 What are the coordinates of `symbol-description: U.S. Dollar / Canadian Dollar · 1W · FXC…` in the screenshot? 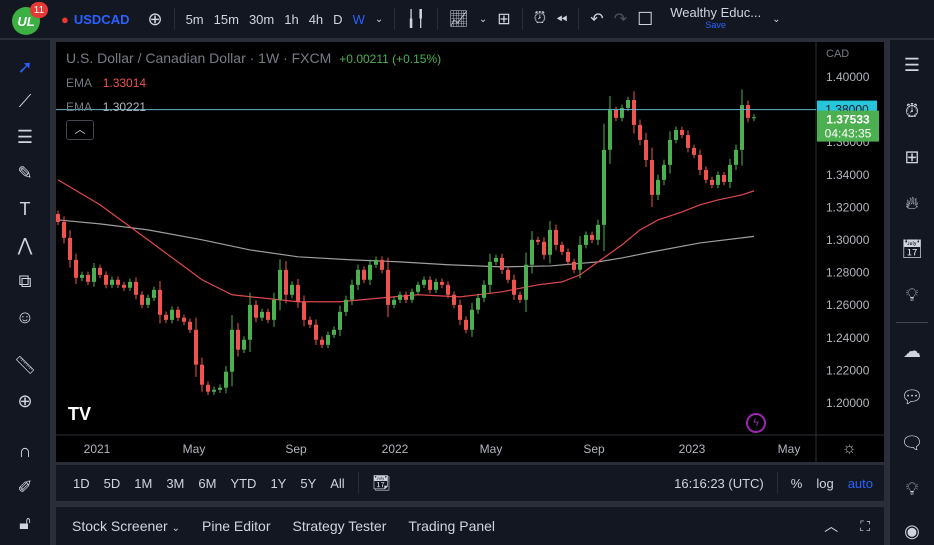 It's located at (199, 58).